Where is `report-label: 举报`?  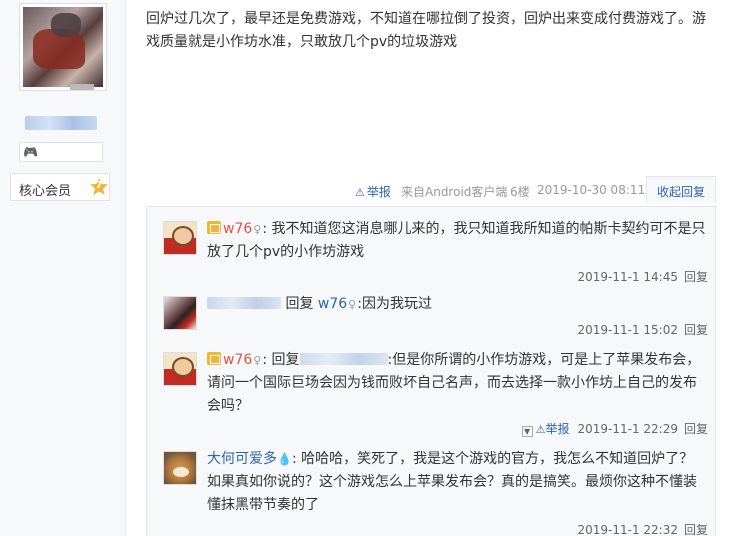 report-label: 举报 is located at coordinates (378, 192).